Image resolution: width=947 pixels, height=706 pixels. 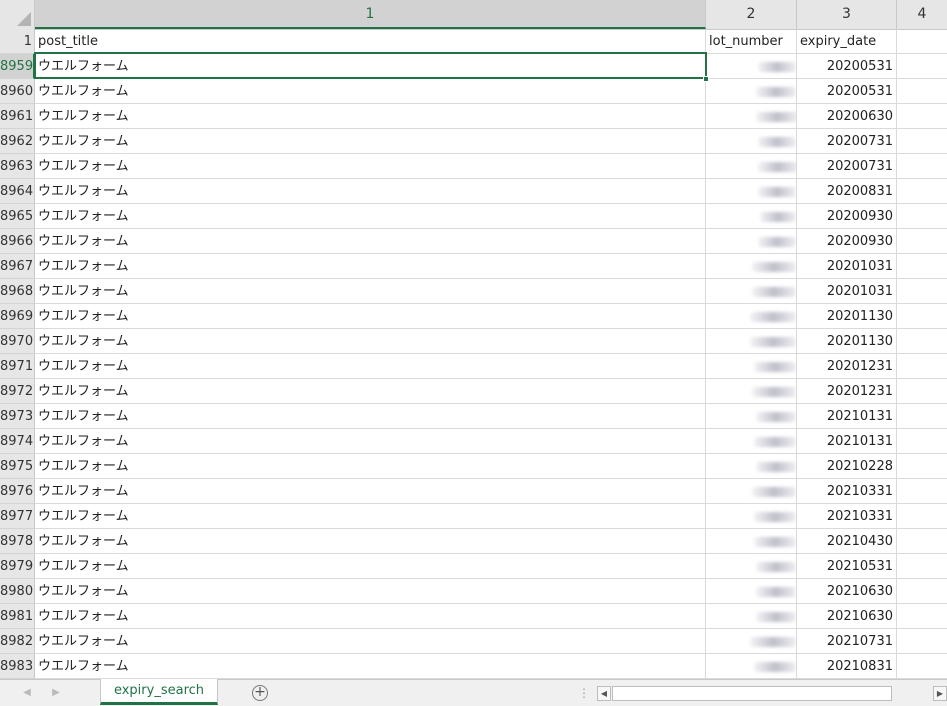 What do you see at coordinates (17, 191) in the screenshot?
I see `row-number: 8964` at bounding box center [17, 191].